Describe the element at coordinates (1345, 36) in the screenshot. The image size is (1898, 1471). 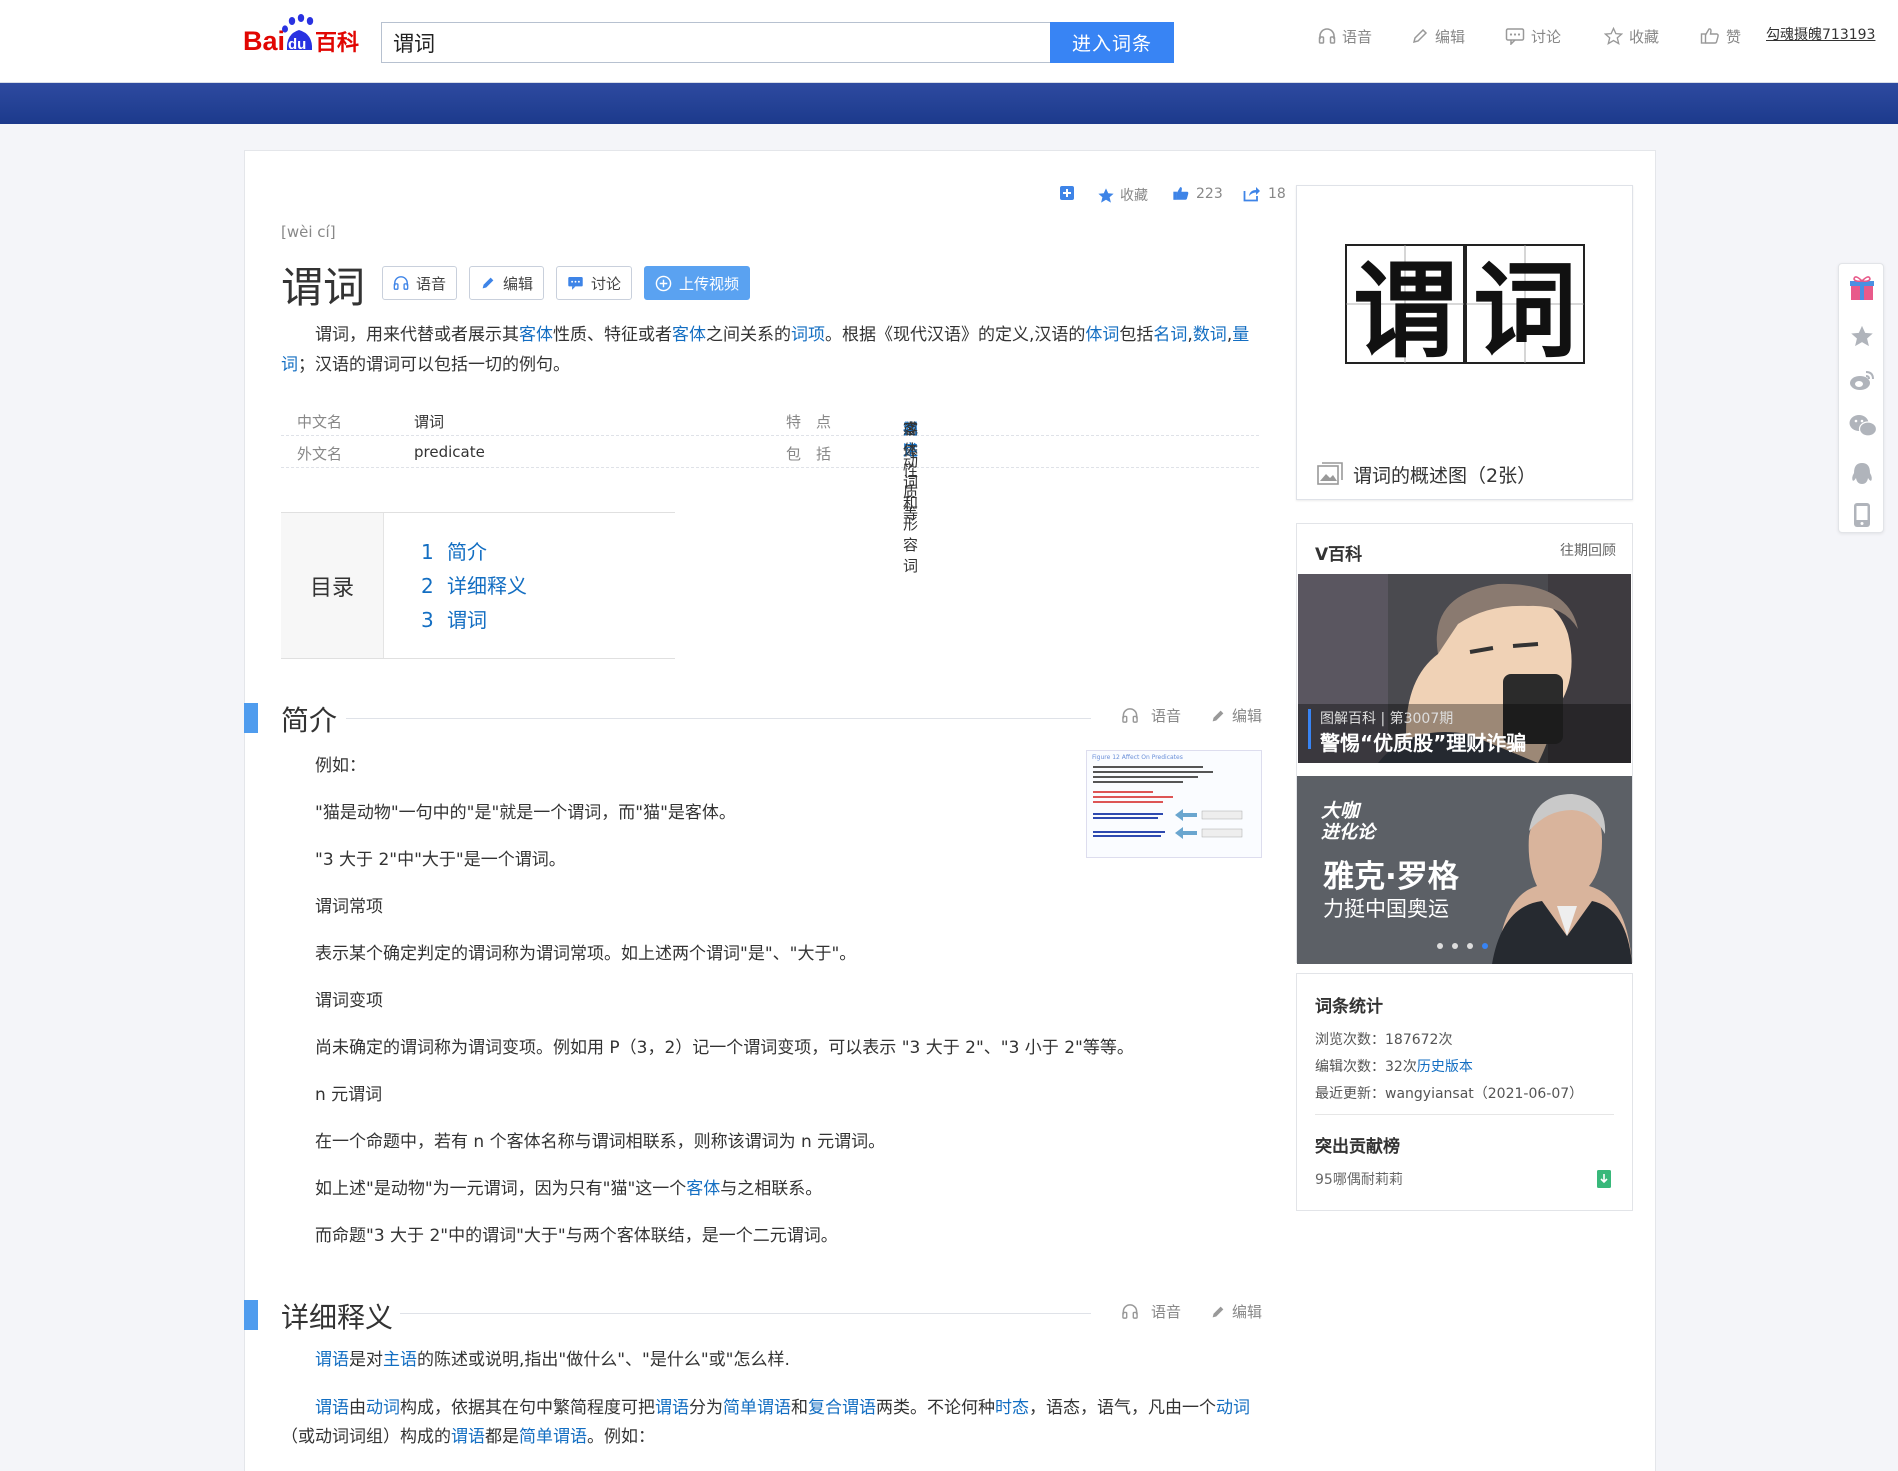
I see `nav-voice: 语音` at that location.